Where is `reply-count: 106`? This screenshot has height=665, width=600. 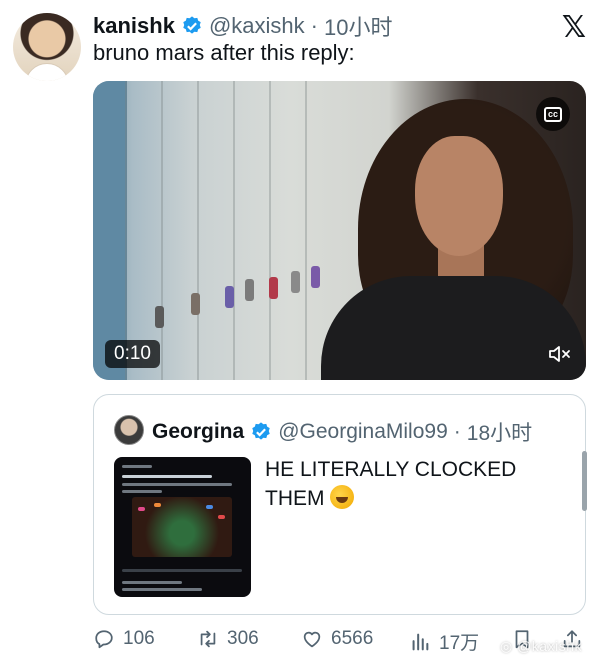
reply-count: 106 is located at coordinates (139, 638).